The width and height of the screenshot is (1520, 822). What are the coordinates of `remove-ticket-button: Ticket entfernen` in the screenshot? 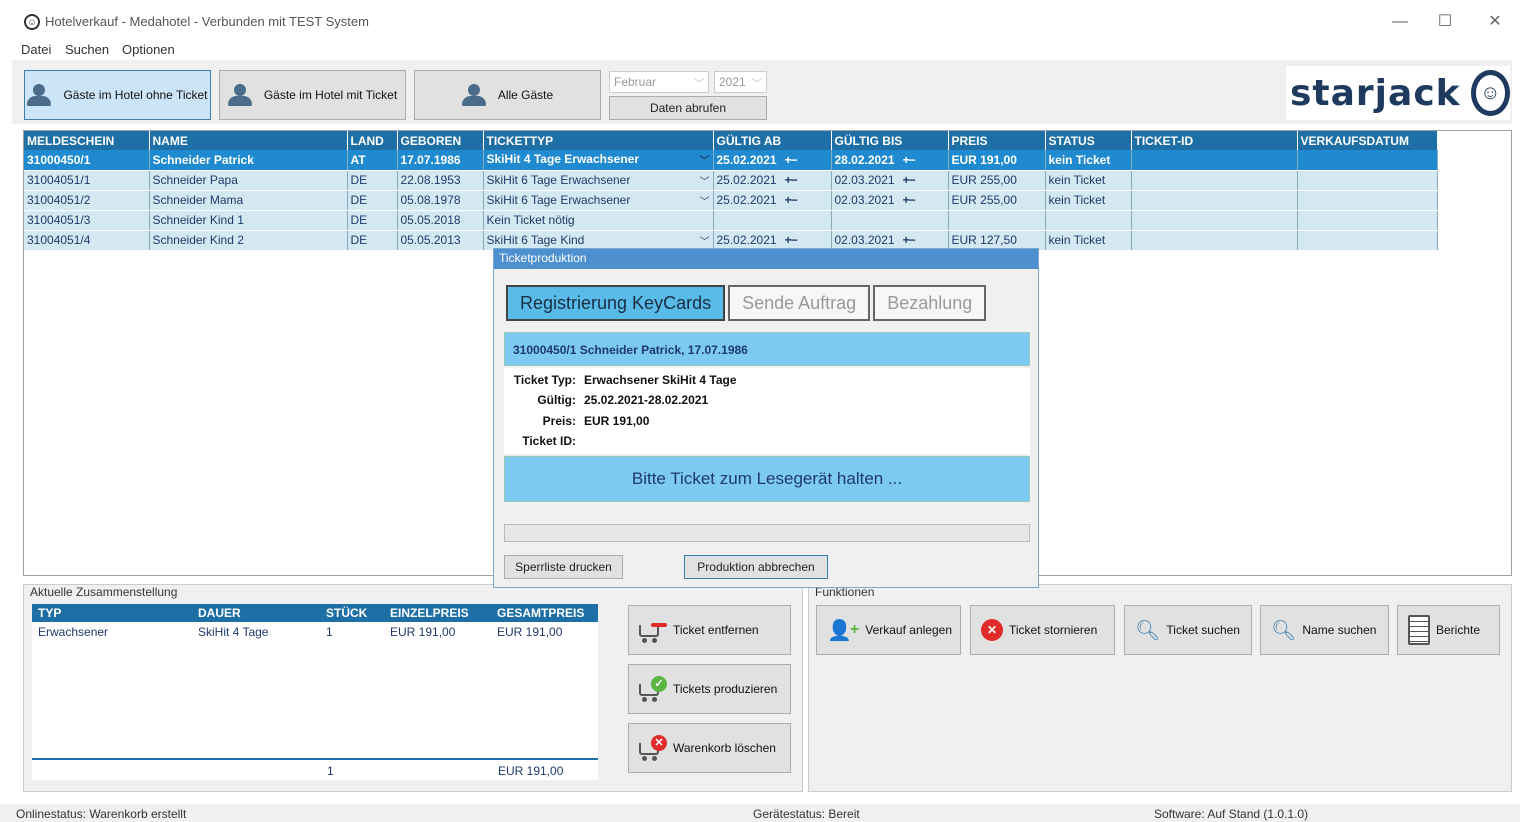 It's located at (709, 630).